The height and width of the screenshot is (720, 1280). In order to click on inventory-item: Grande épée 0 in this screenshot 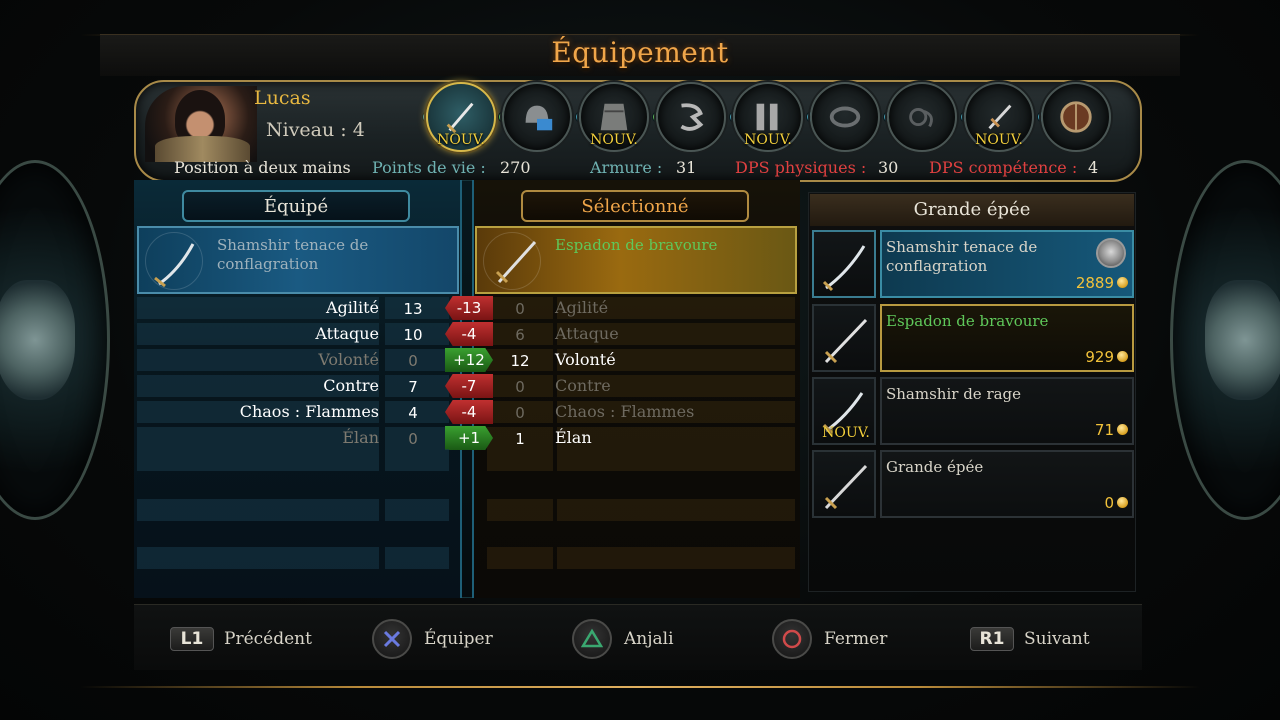, I will do `click(973, 484)`.